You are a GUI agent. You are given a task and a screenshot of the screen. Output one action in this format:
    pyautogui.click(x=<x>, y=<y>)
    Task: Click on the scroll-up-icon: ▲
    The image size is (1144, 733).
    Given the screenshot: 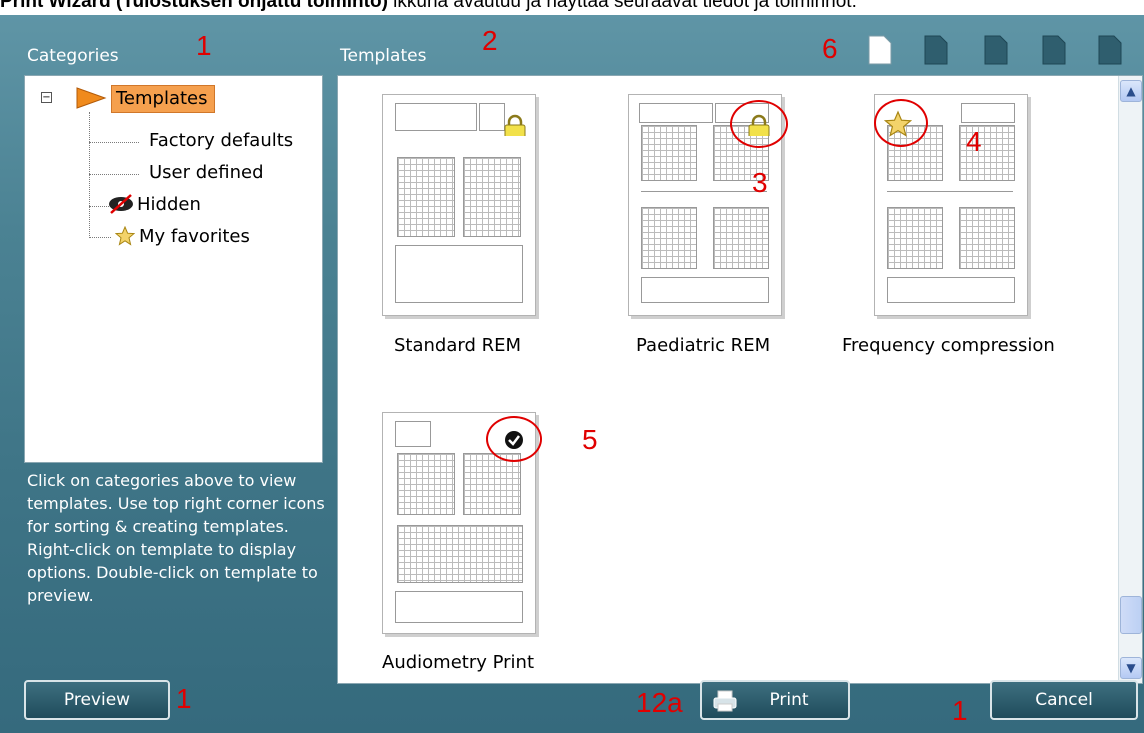 What is the action you would take?
    pyautogui.click(x=1131, y=91)
    